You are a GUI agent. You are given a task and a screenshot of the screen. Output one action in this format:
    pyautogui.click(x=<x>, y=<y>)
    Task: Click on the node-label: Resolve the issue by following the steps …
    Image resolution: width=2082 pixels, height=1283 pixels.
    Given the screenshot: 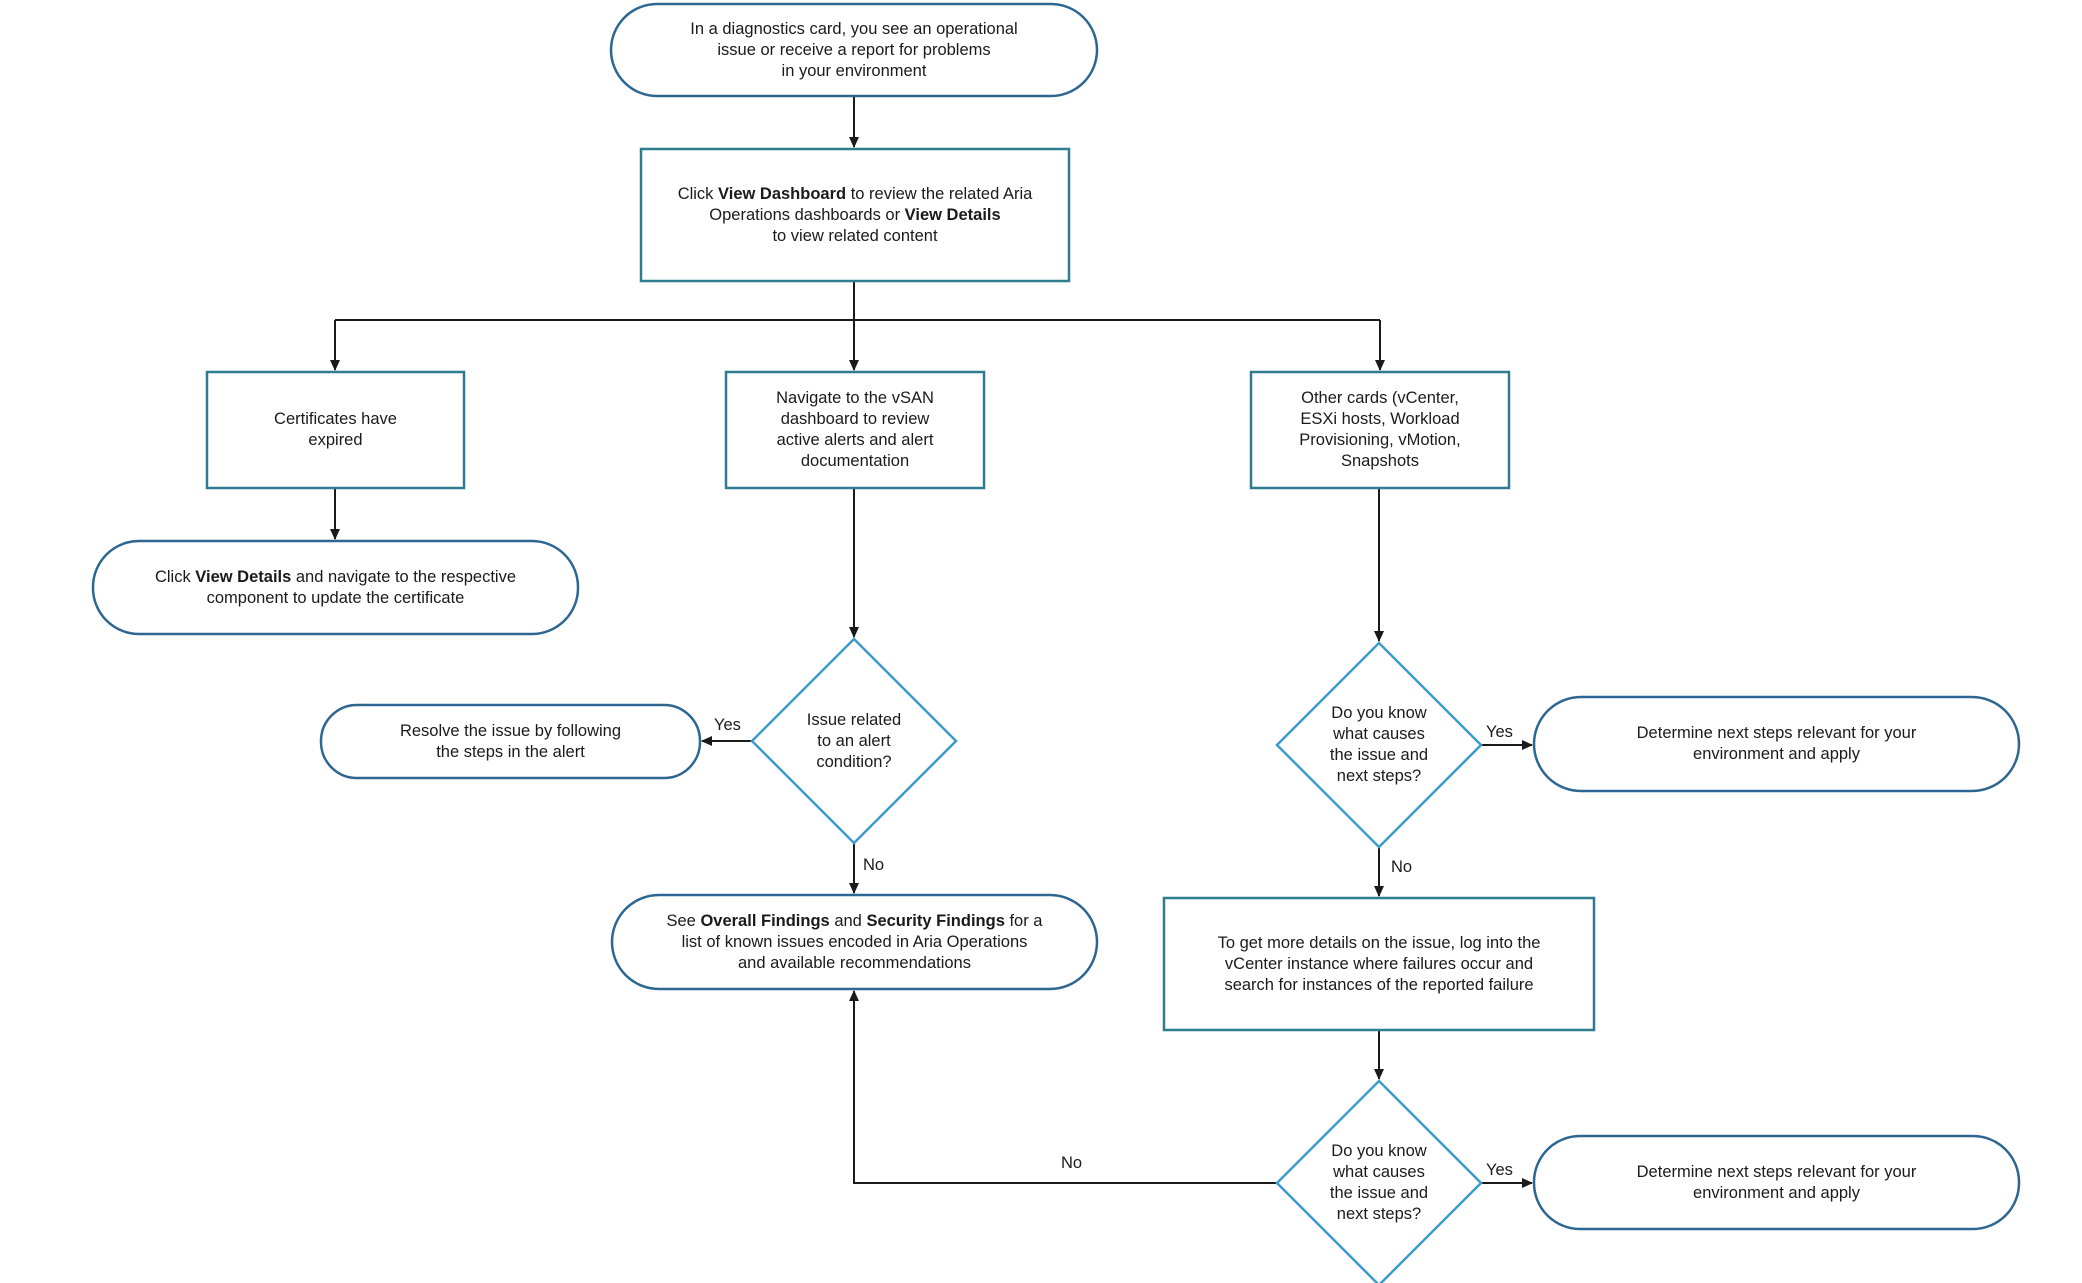 What is the action you would take?
    pyautogui.click(x=510, y=741)
    